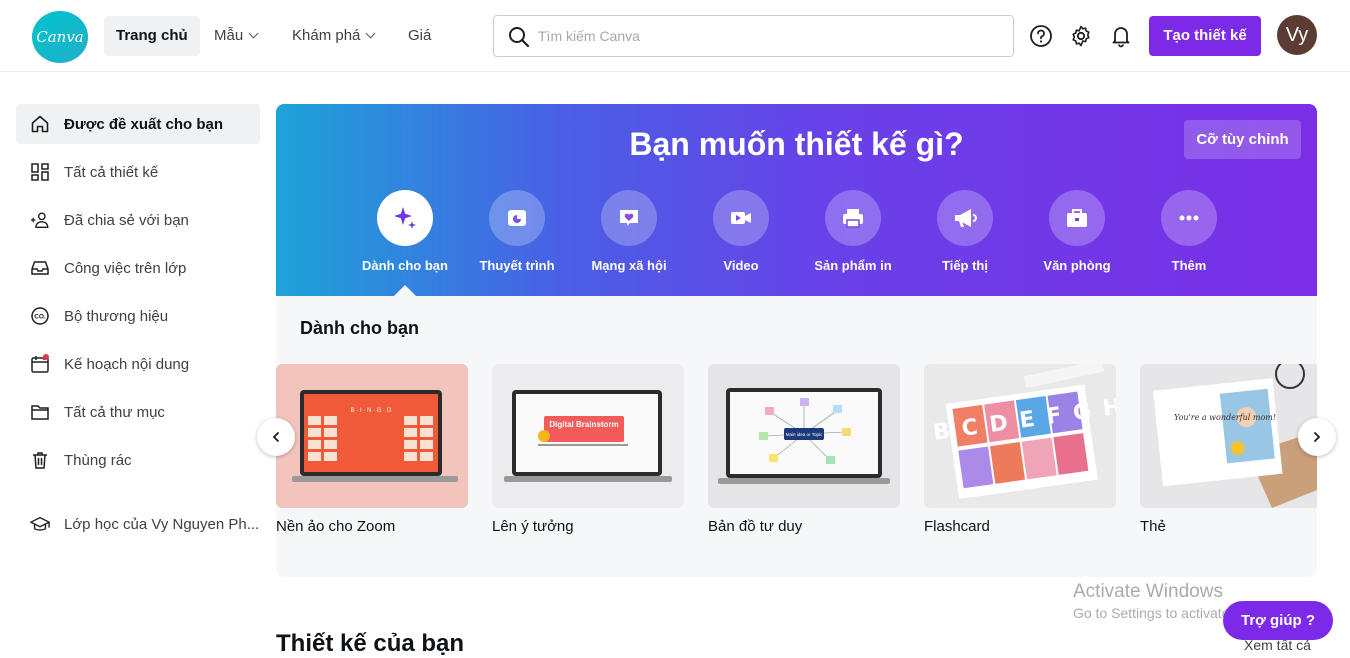 The height and width of the screenshot is (658, 1350). I want to click on category-label: Video, so click(741, 265).